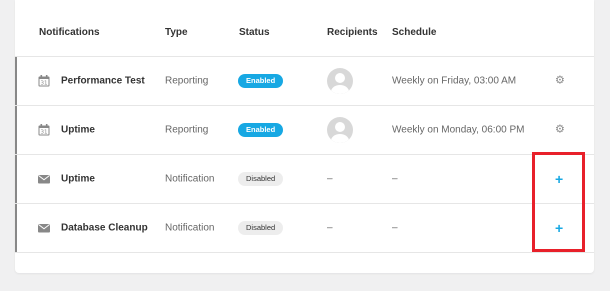 The image size is (610, 291). Describe the element at coordinates (454, 81) in the screenshot. I see `schedule-text: Weekly on Friday, 03:00 AM` at that location.